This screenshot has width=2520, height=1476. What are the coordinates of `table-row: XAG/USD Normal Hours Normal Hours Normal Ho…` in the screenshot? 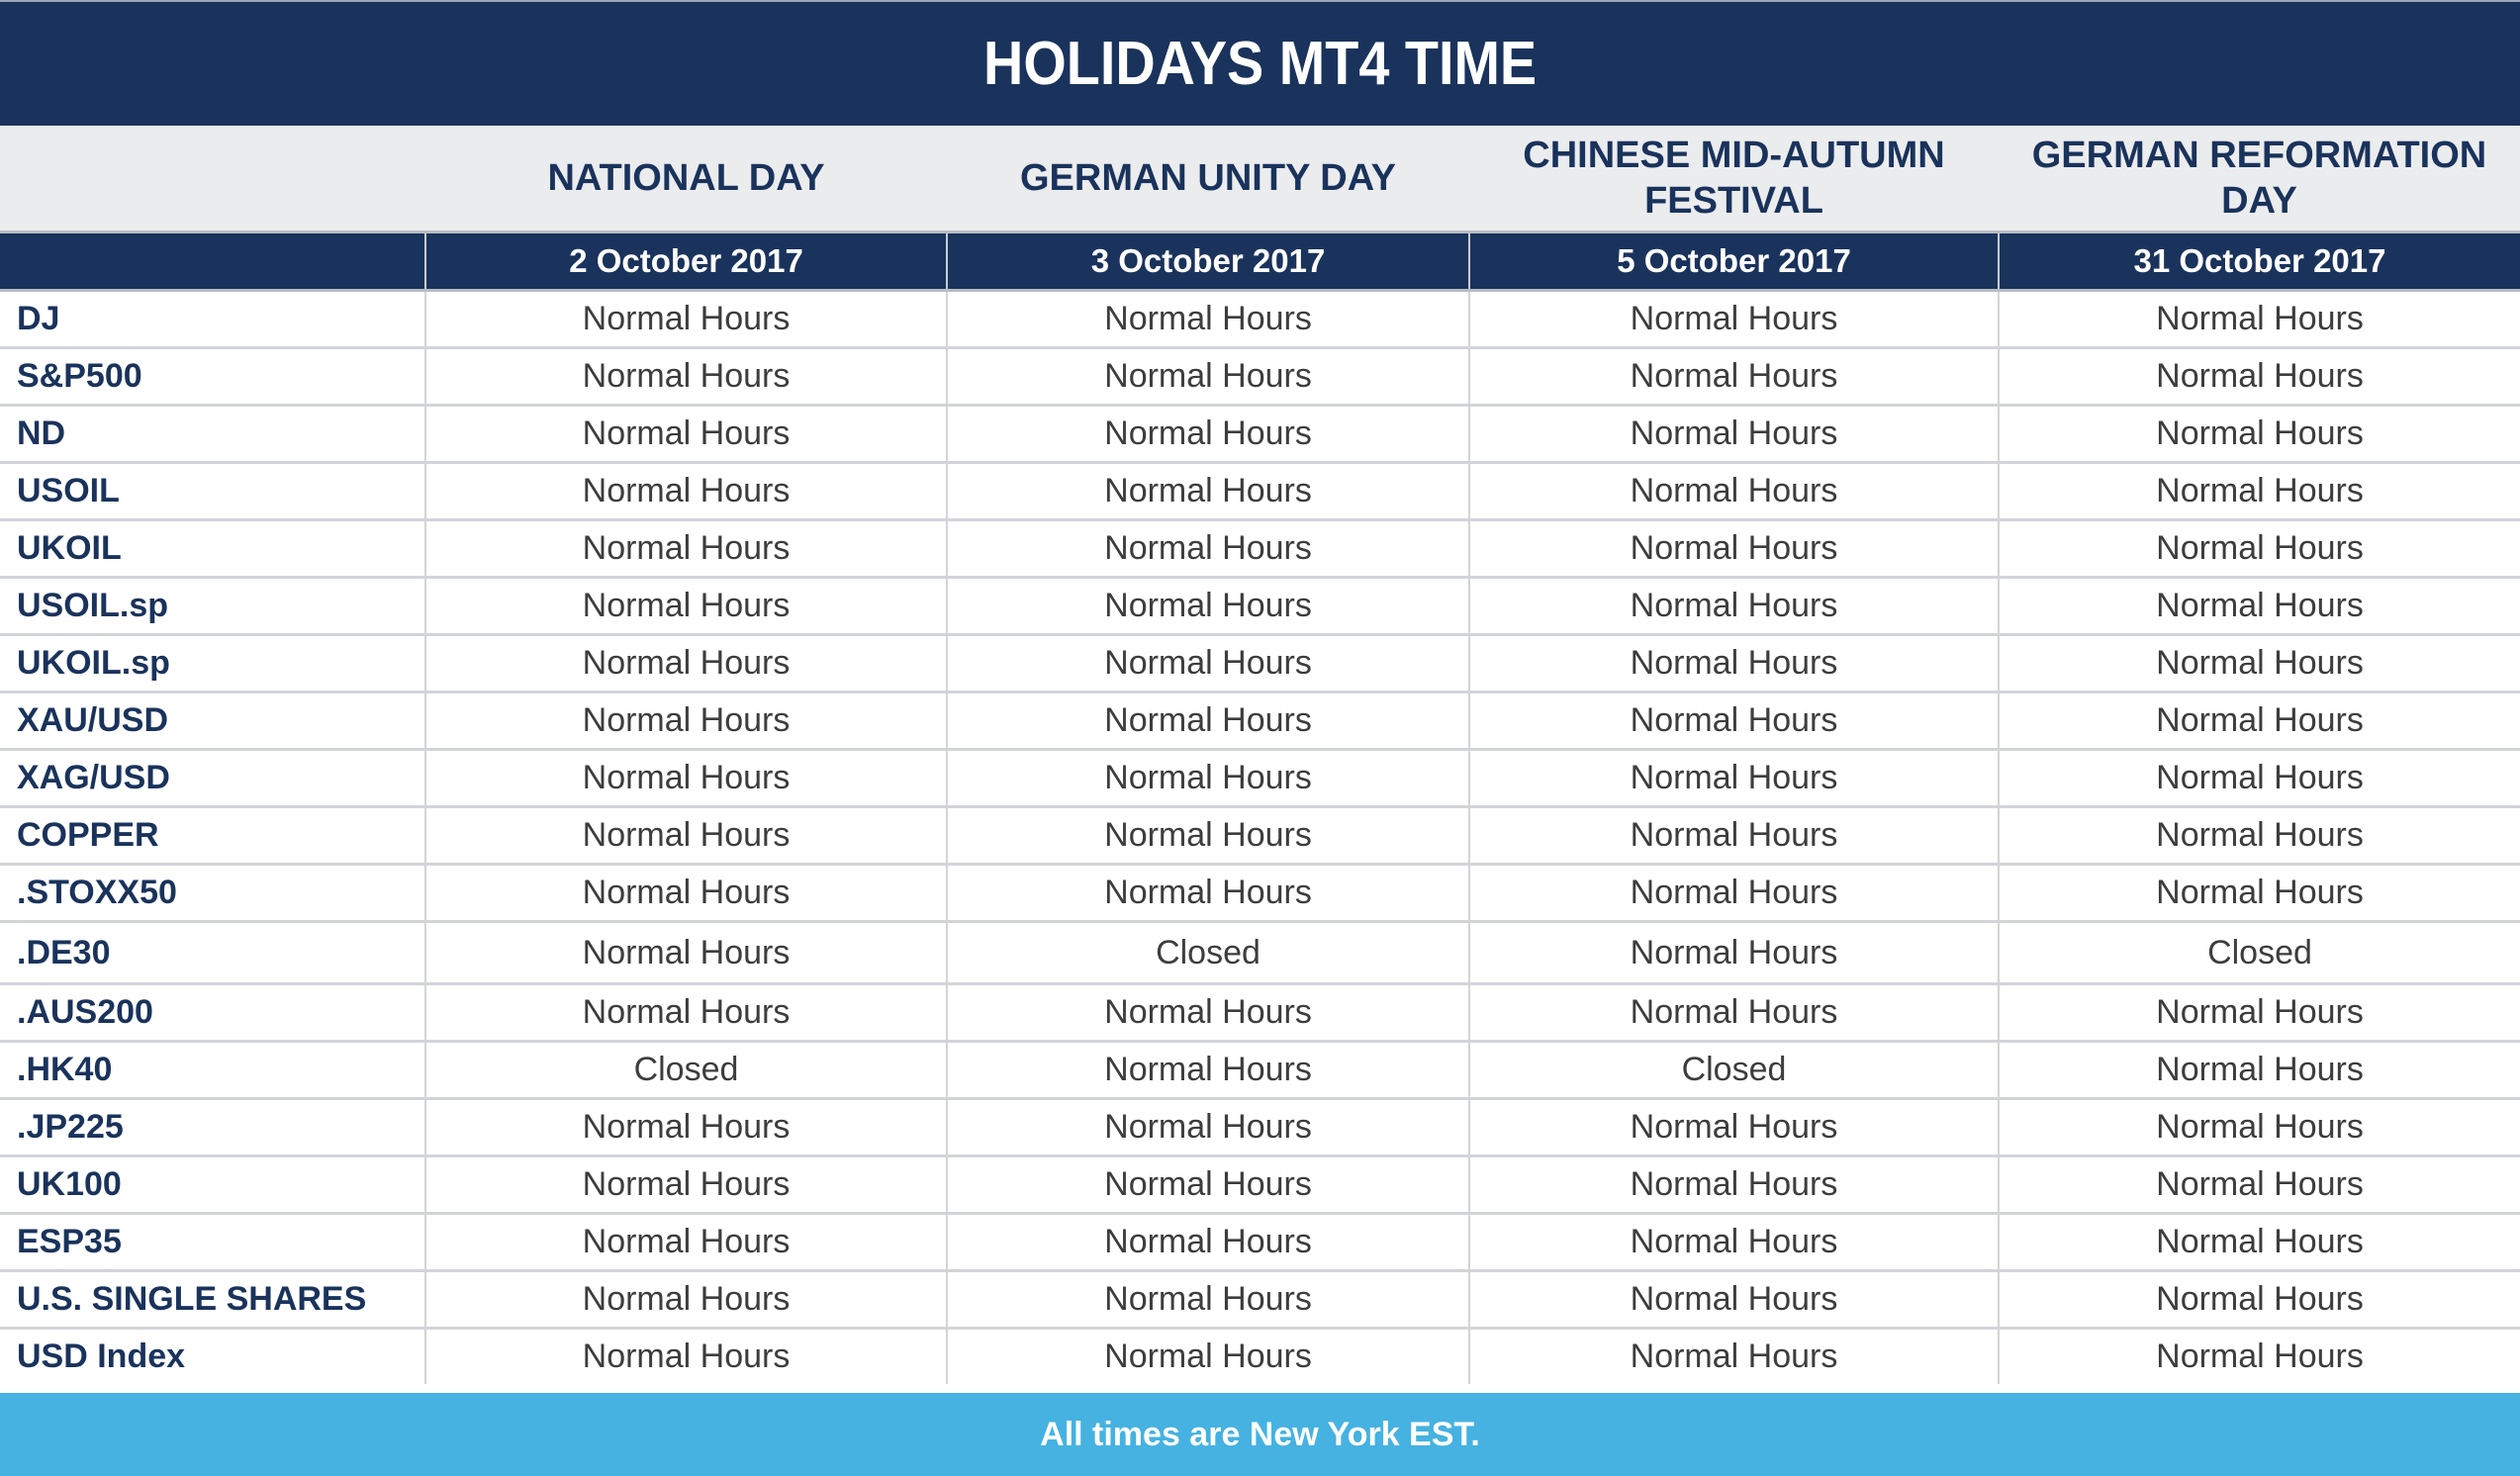 It's located at (1260, 778).